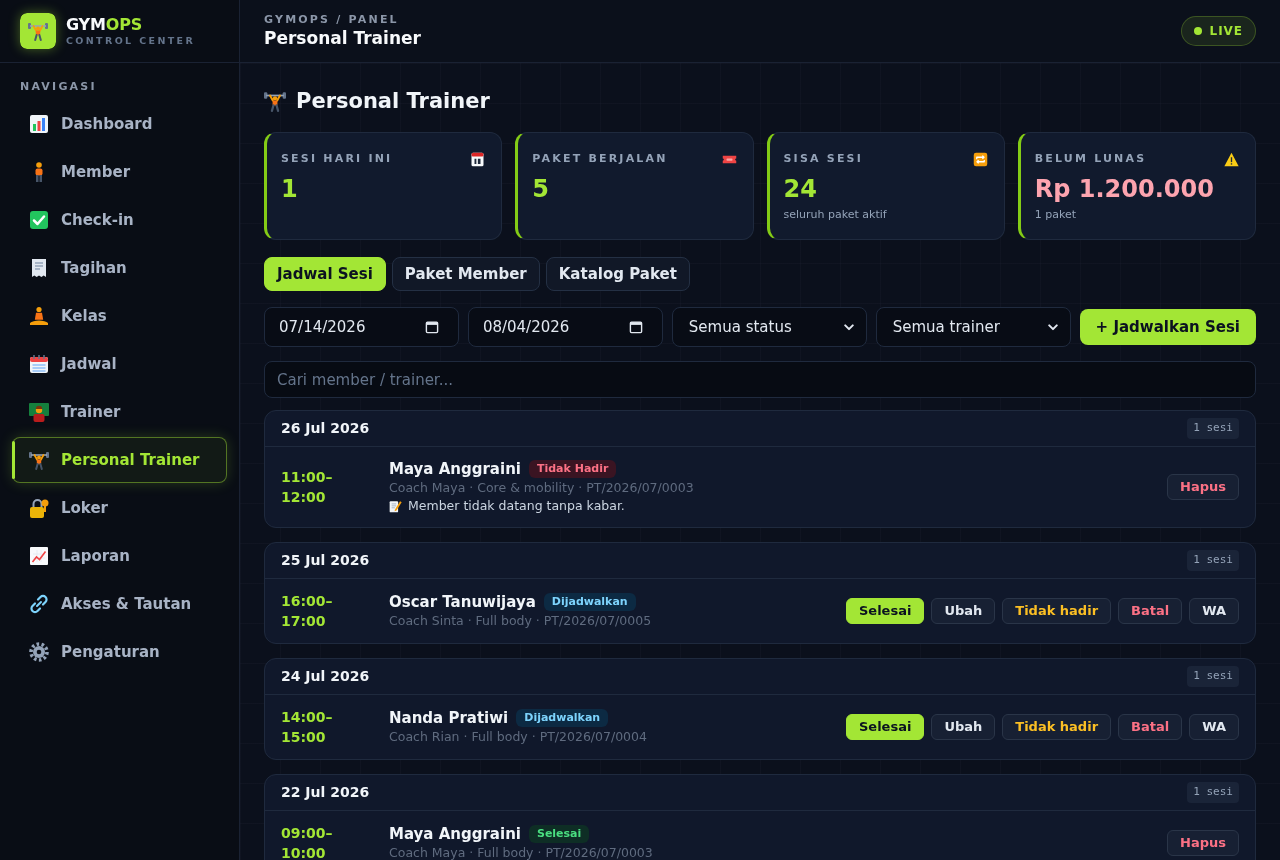 The width and height of the screenshot is (1280, 860). What do you see at coordinates (518, 737) in the screenshot?
I see `session-details: Coach Rian · Full body · PT/2026/07/0004` at bounding box center [518, 737].